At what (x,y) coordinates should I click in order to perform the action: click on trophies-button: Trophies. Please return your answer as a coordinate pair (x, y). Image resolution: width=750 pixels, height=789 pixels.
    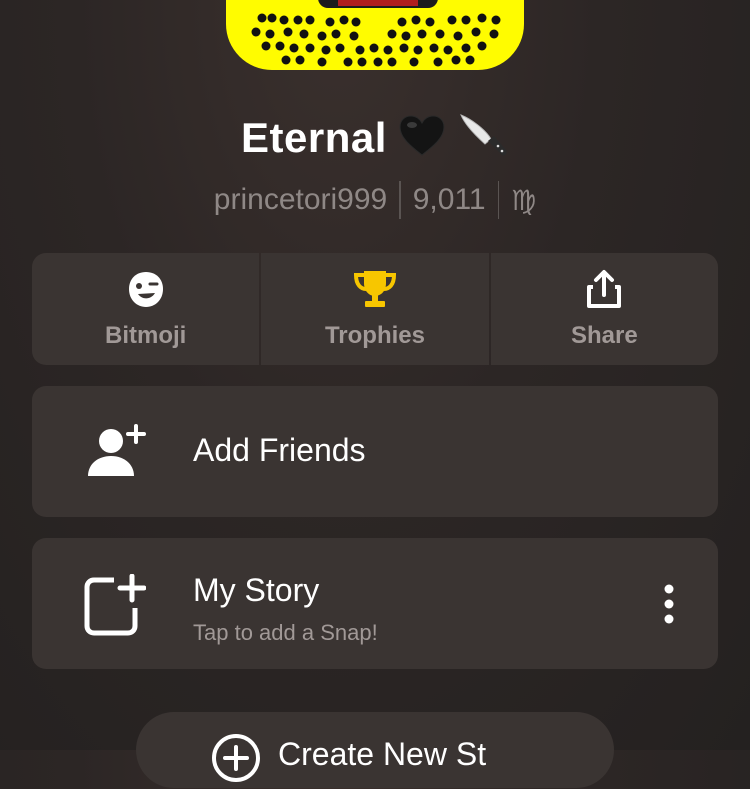
    Looking at the image, I should click on (375, 309).